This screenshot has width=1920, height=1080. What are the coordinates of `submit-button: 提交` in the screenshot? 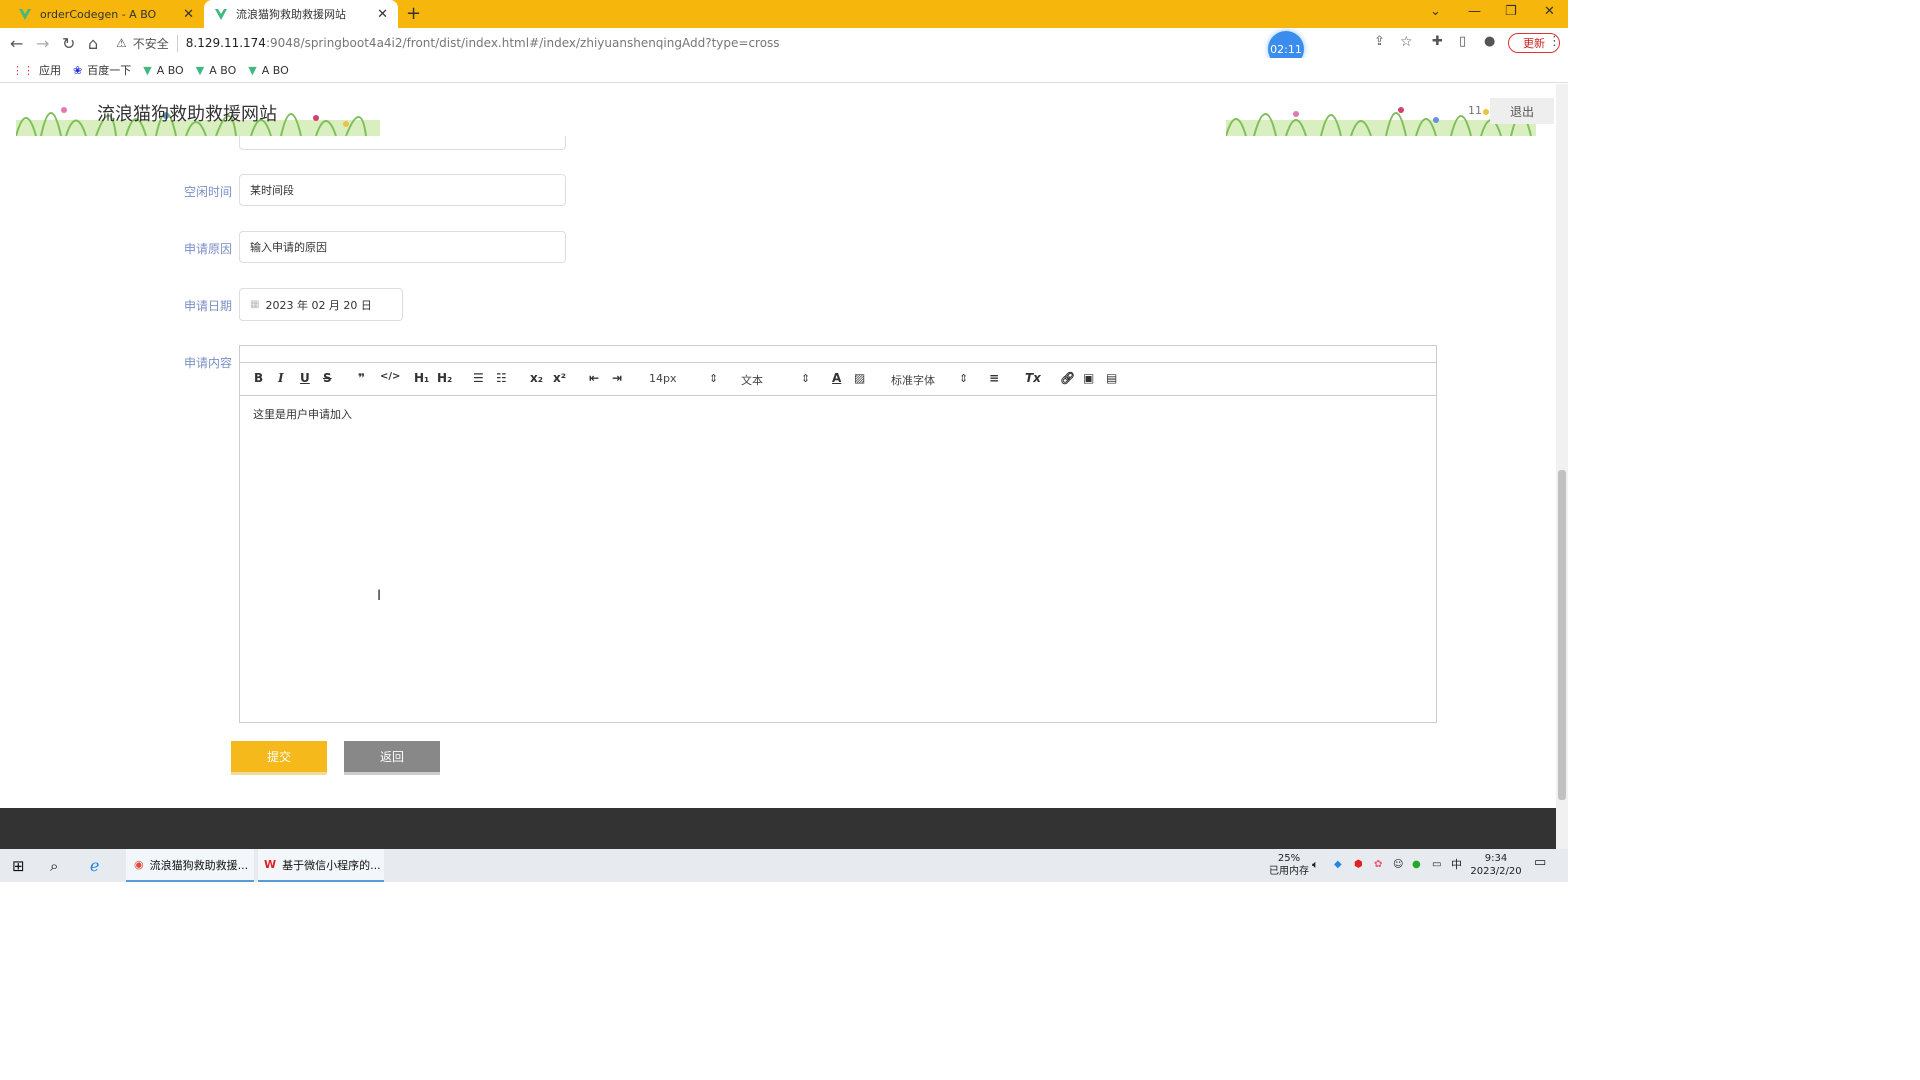 It's located at (279, 758).